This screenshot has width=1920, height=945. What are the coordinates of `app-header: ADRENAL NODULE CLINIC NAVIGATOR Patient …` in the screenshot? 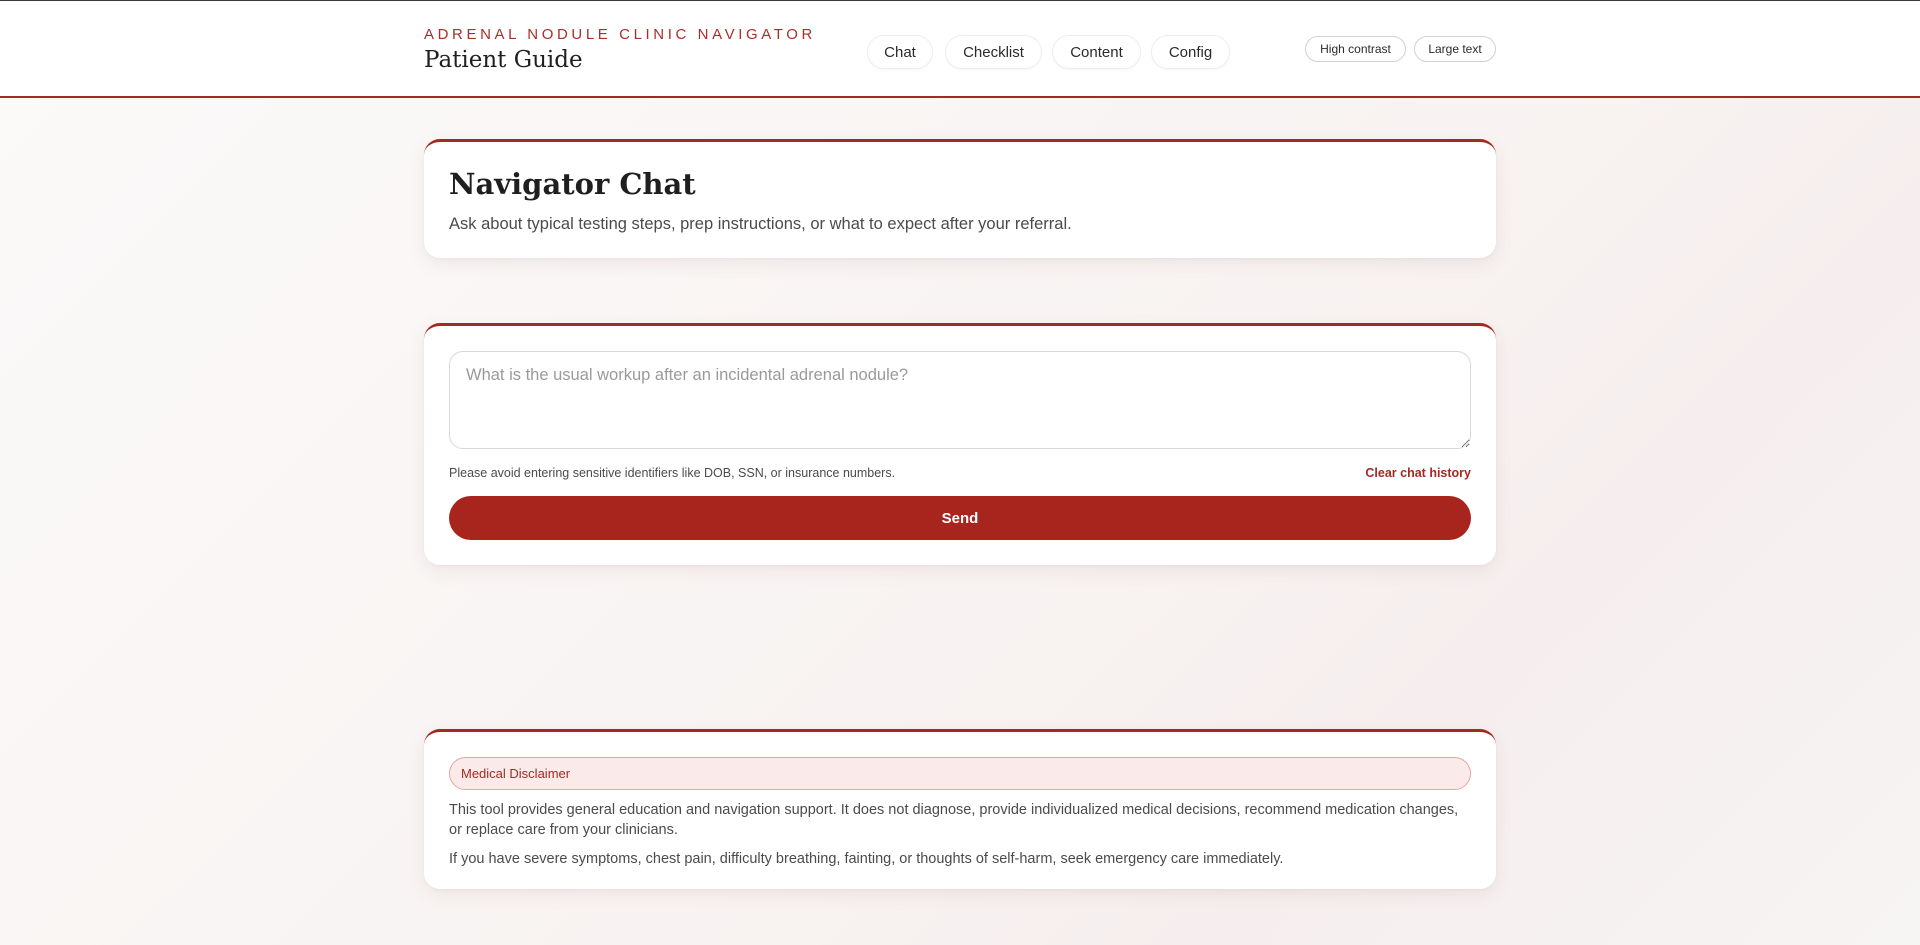 It's located at (960, 49).